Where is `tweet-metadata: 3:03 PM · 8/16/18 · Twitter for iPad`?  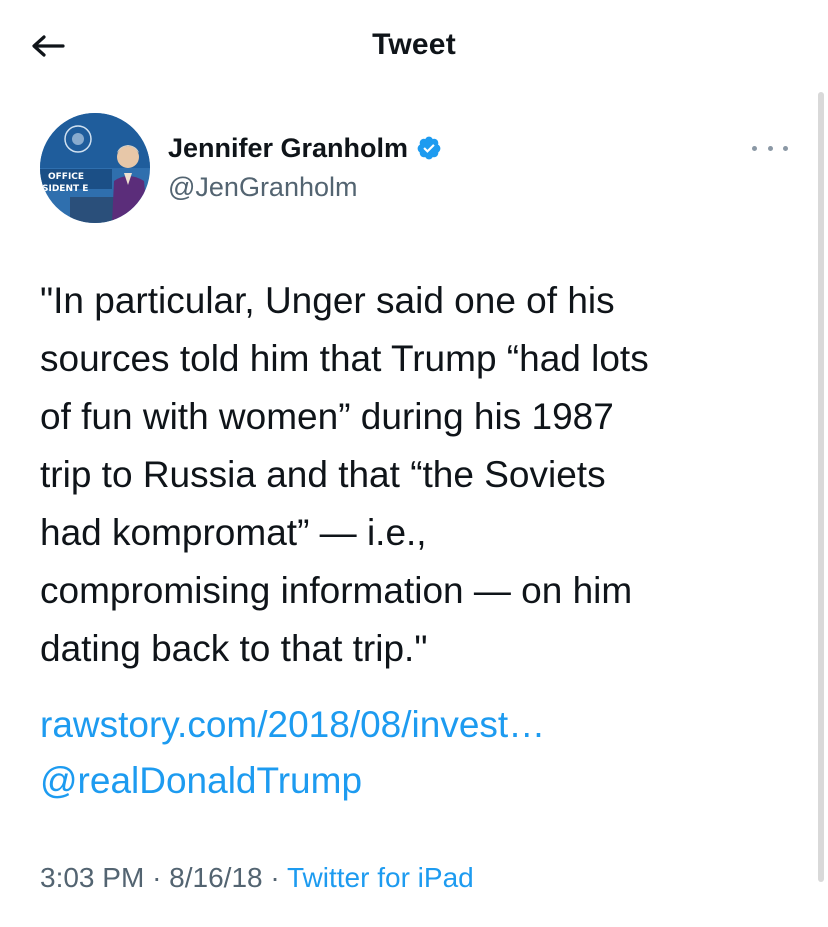
tweet-metadata: 3:03 PM · 8/16/18 · Twitter for iPad is located at coordinates (257, 878).